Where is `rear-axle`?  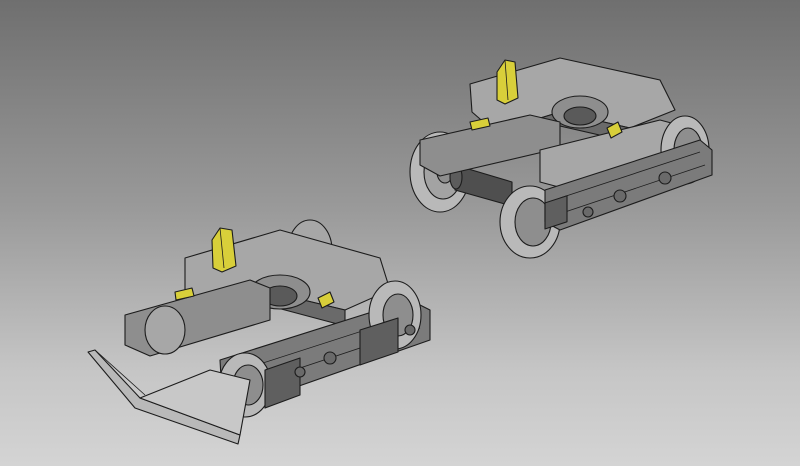 rear-axle is located at coordinates (483, 185).